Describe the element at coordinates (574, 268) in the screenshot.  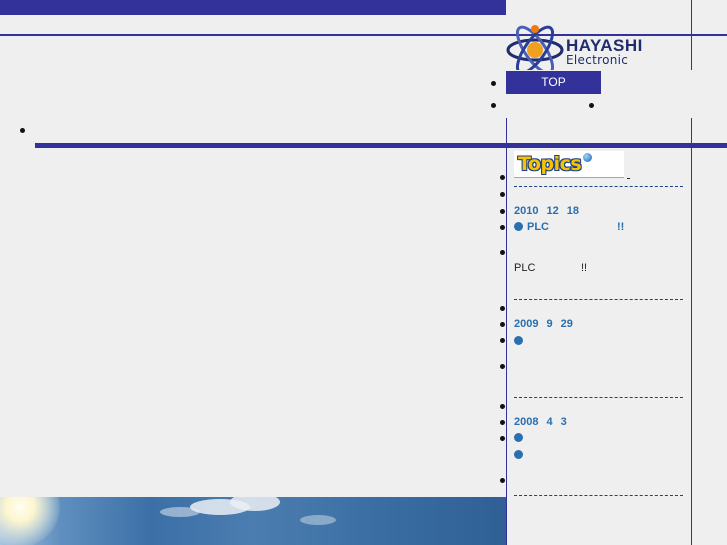
I see `topic-body: PLC !!` at that location.